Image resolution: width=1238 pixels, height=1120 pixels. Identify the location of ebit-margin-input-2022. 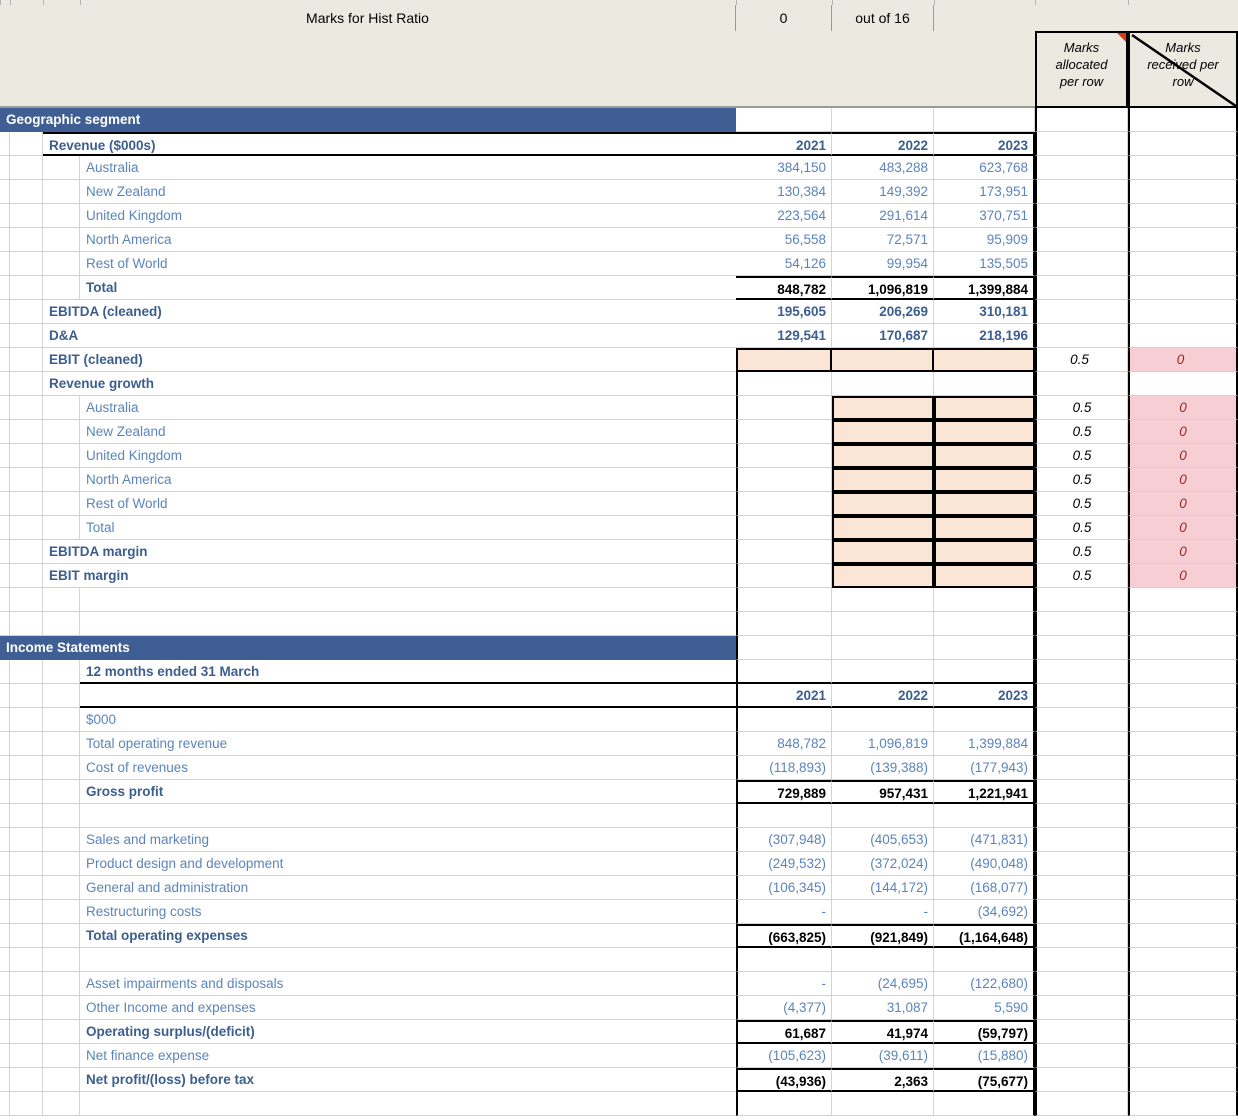
(883, 576).